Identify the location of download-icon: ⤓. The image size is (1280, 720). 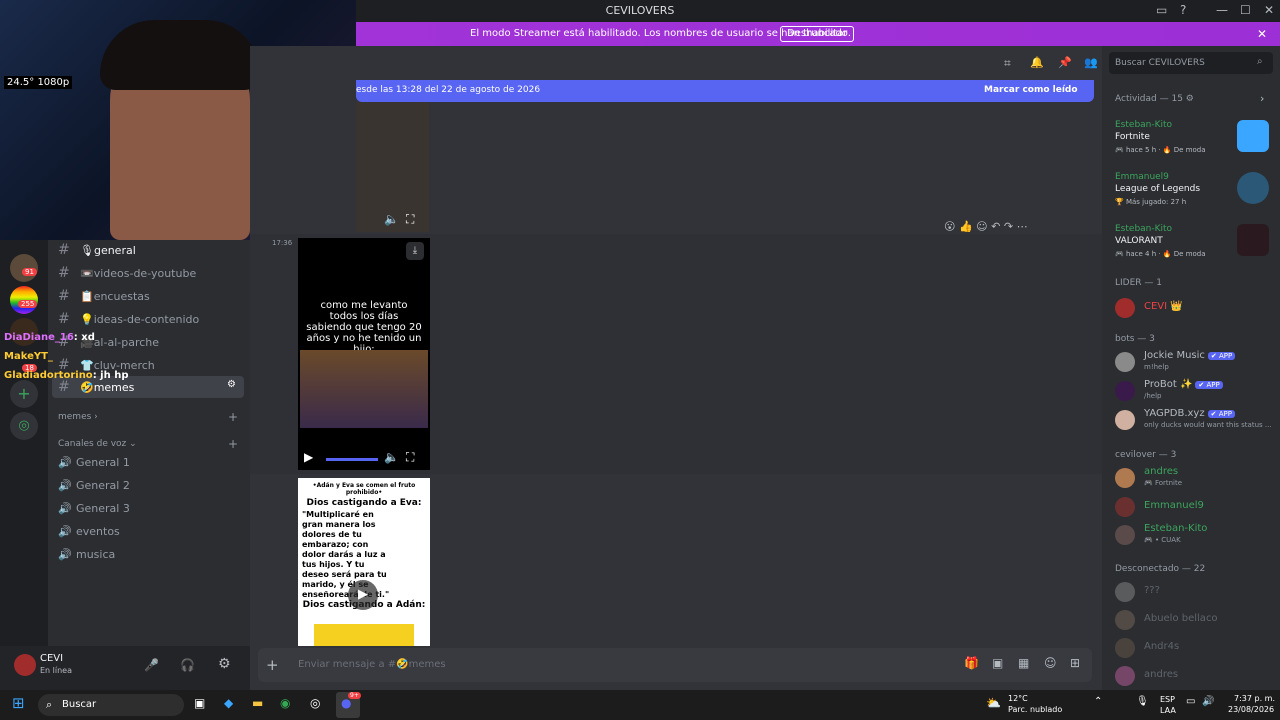
(415, 251).